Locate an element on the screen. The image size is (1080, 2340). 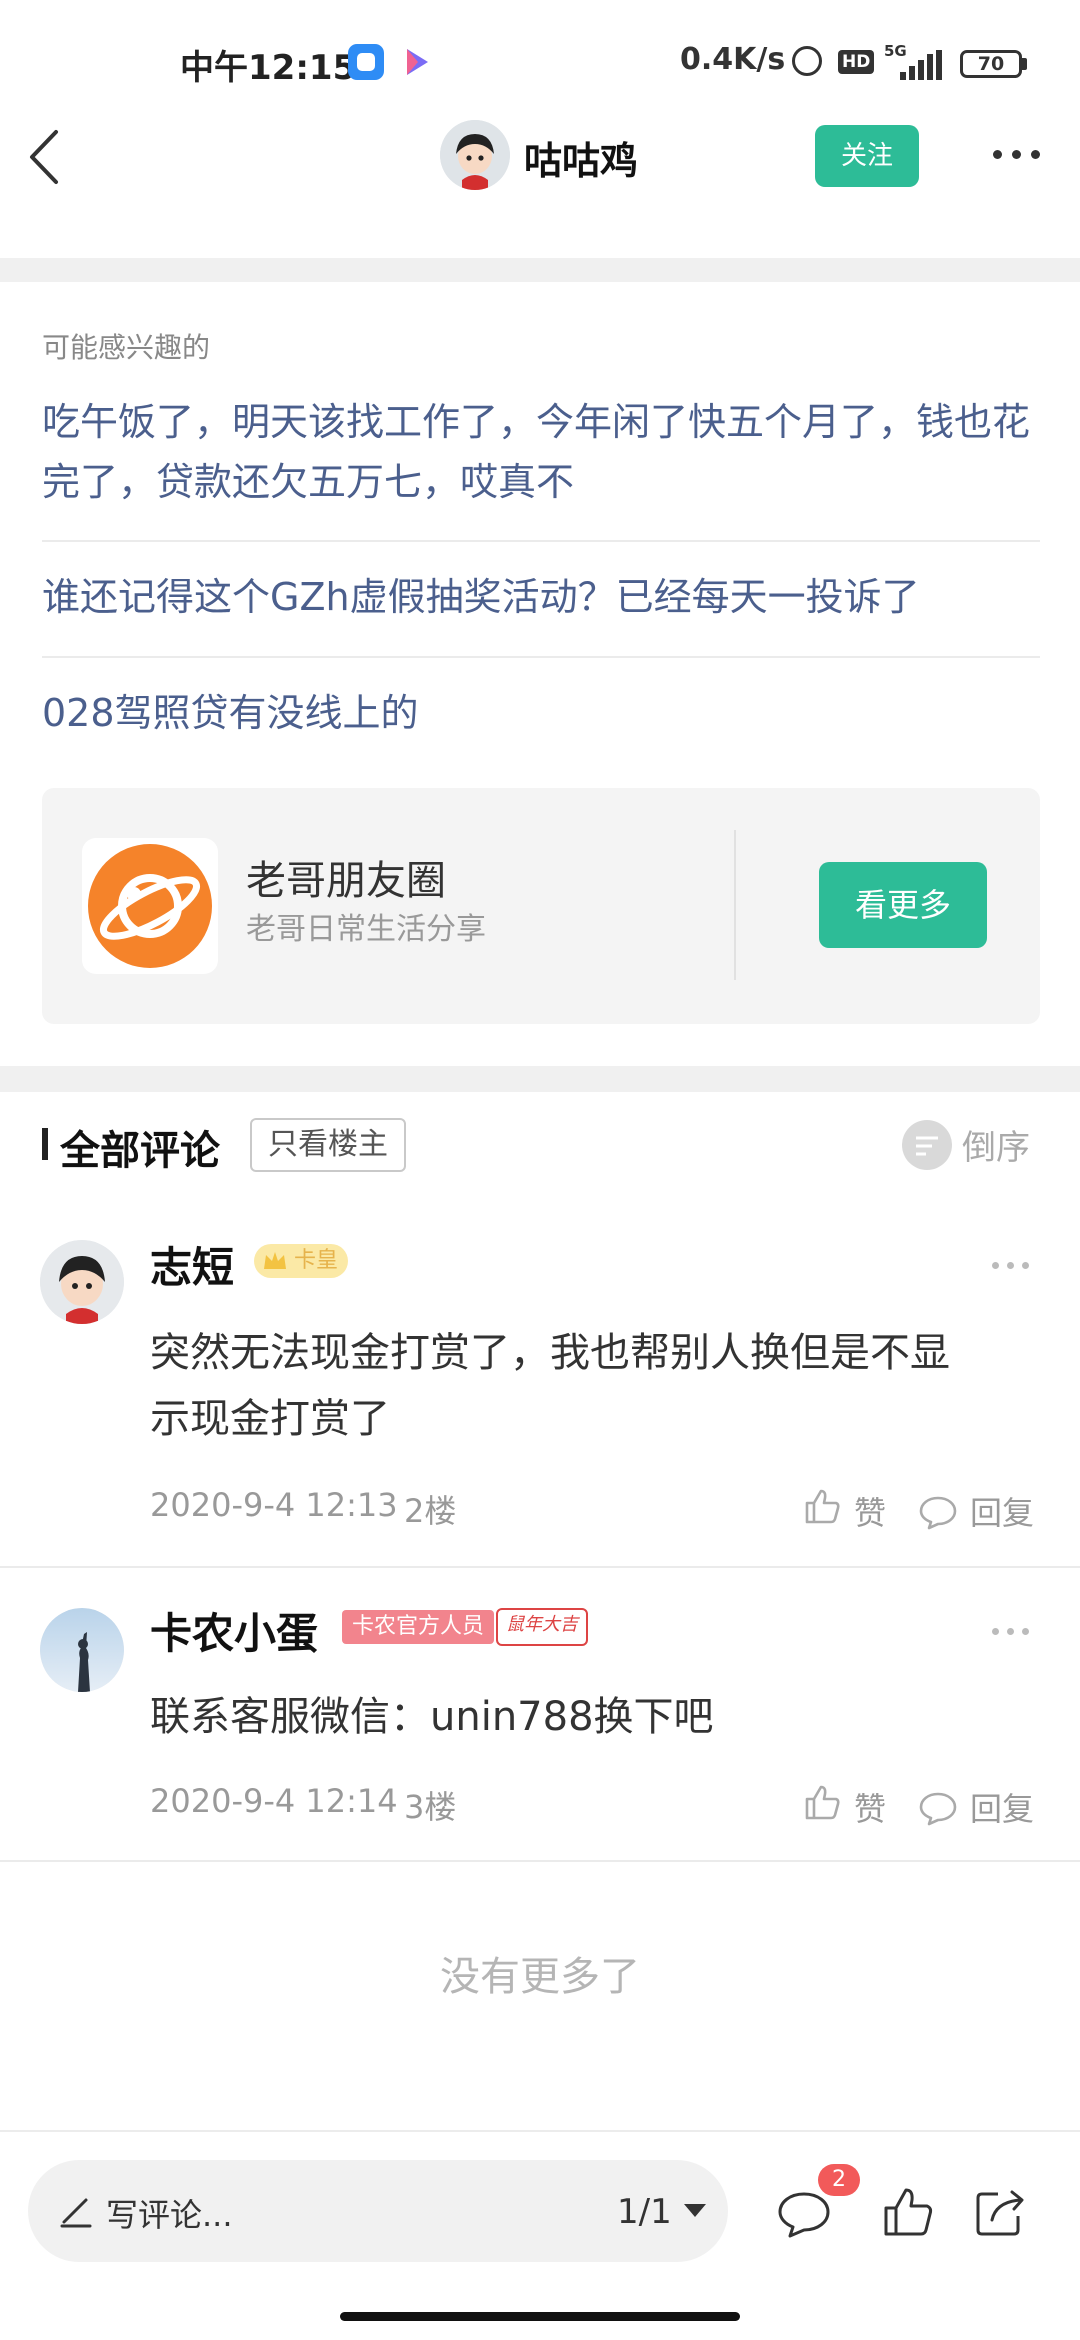
comment-count-badge: 2 is located at coordinates (839, 2180).